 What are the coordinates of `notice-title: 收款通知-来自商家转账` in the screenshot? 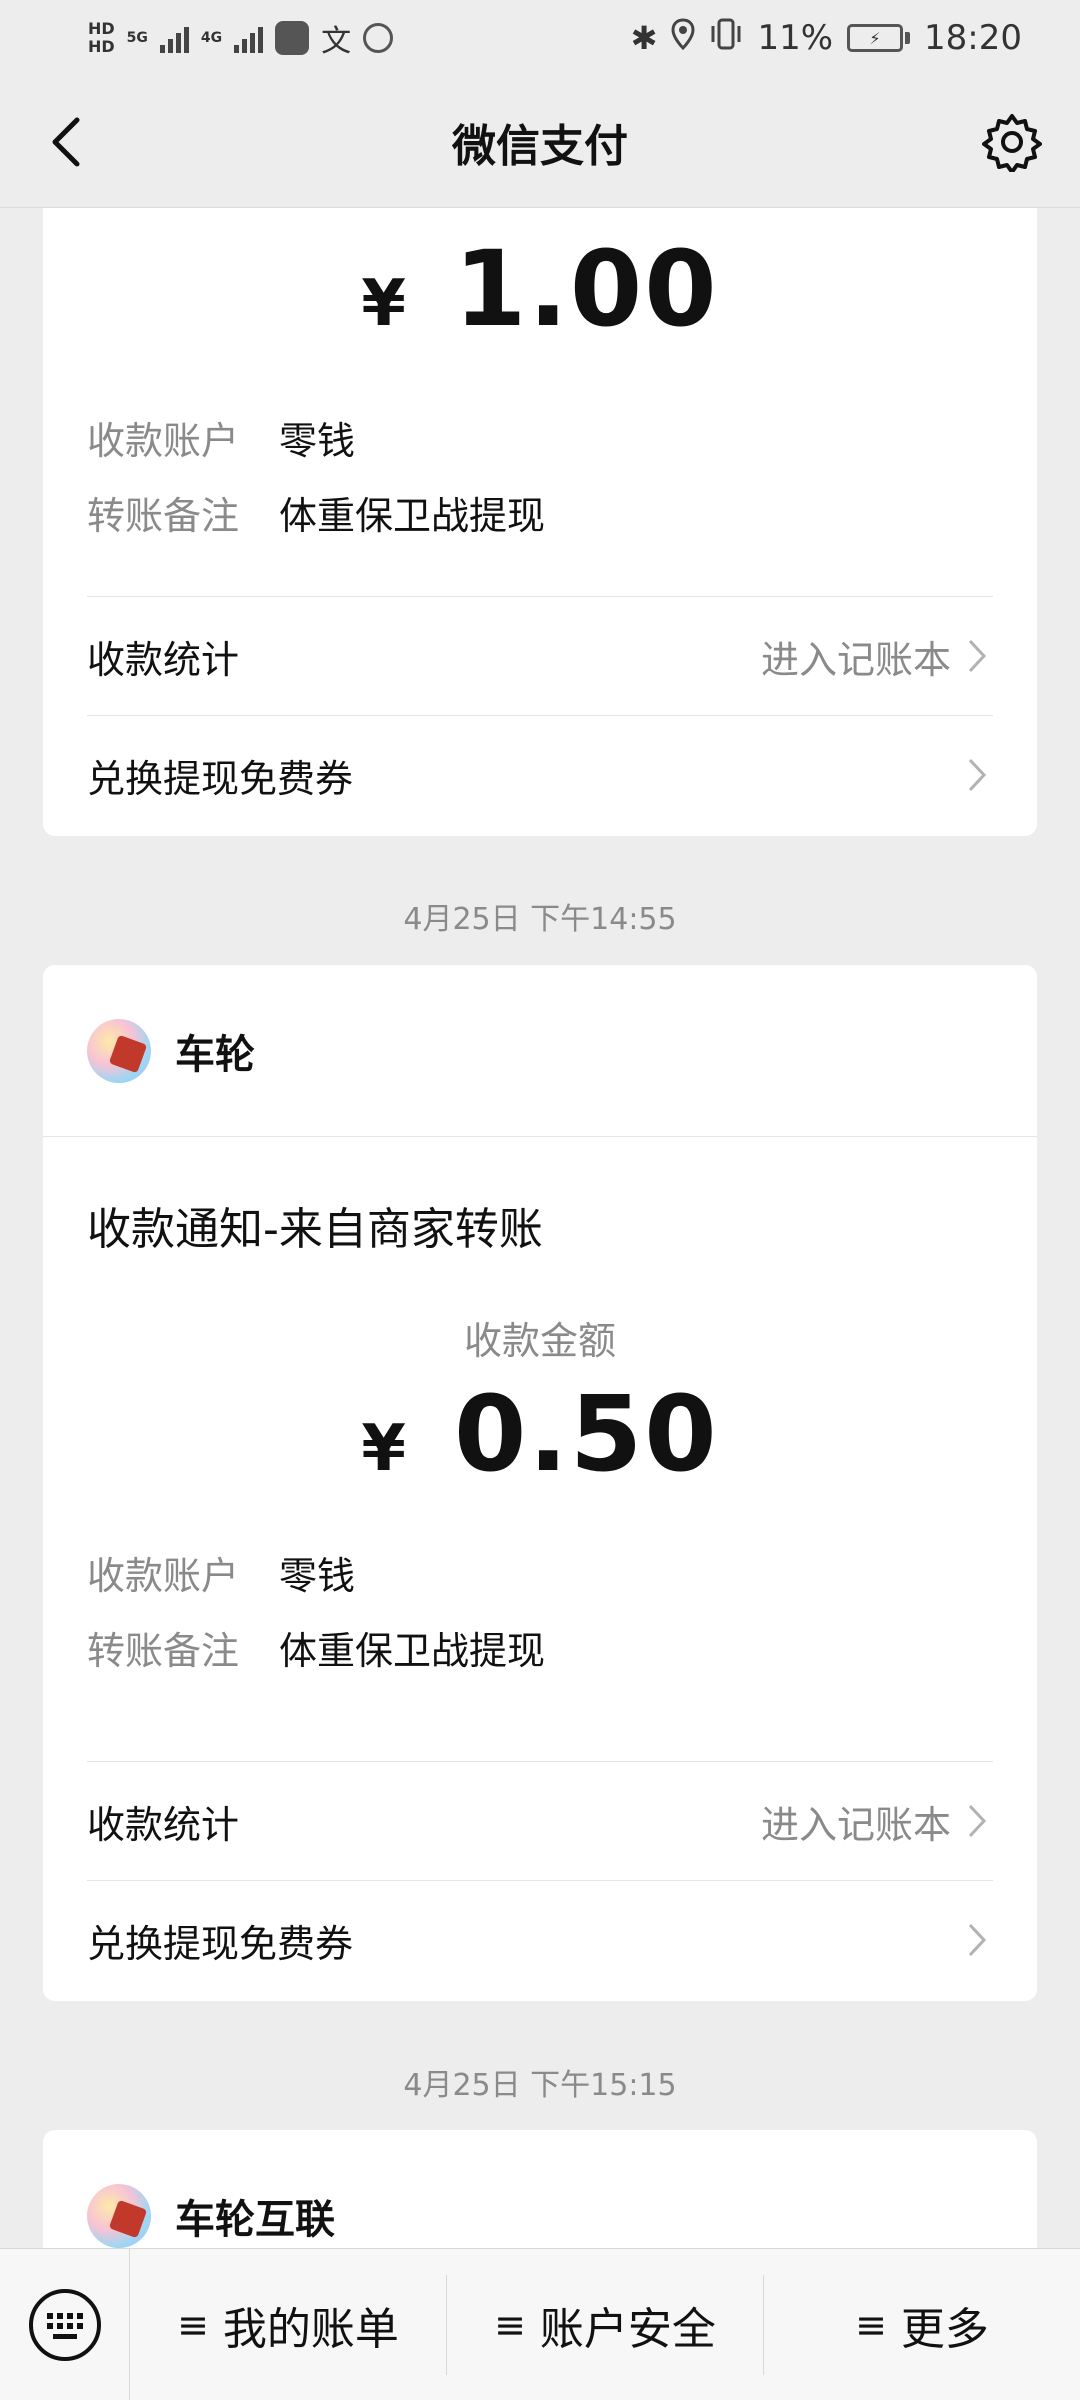 It's located at (315, 1229).